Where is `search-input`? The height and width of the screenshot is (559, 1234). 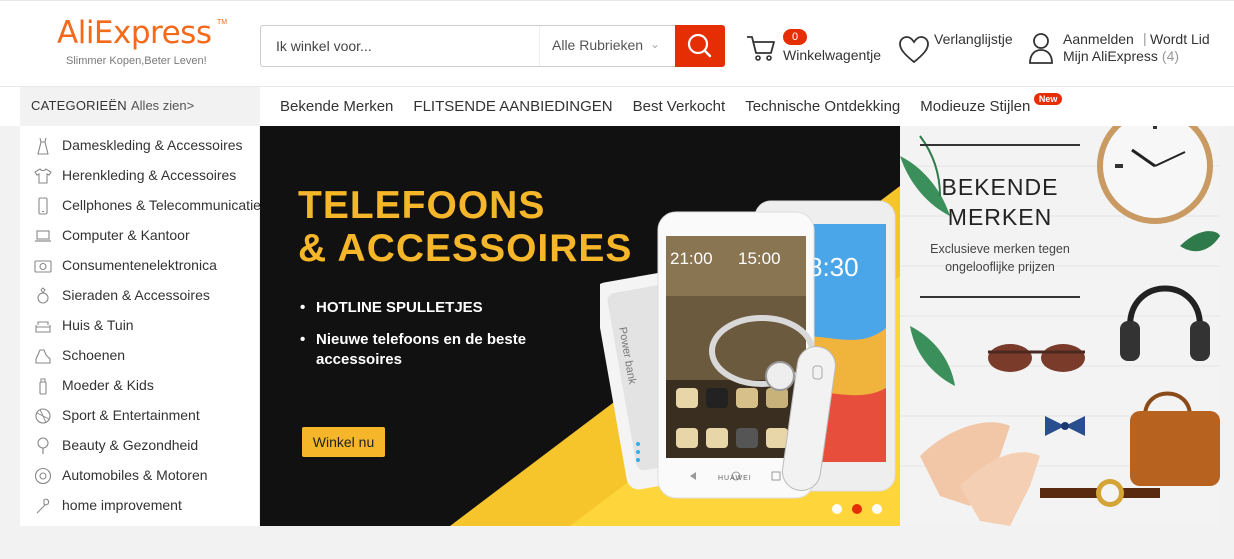
search-input is located at coordinates (416, 46).